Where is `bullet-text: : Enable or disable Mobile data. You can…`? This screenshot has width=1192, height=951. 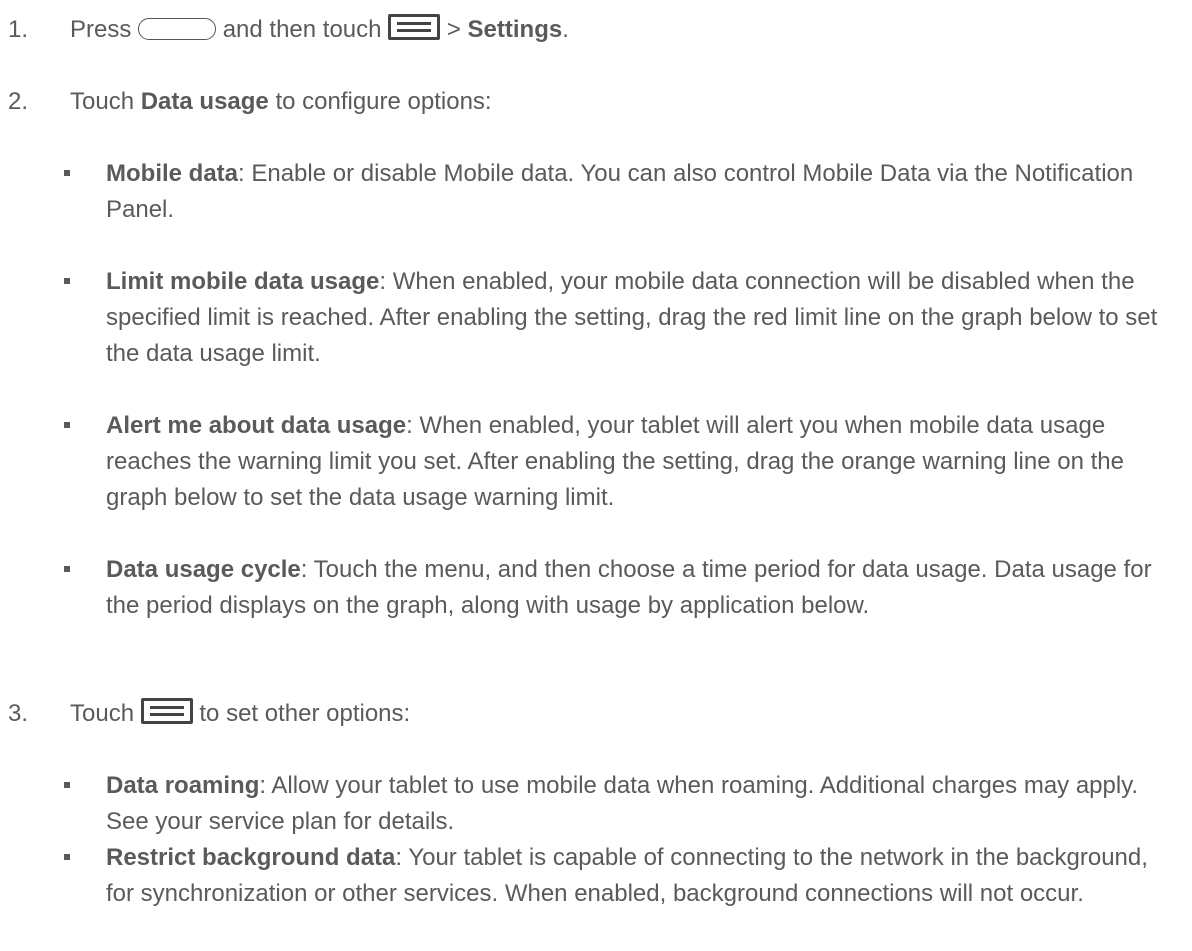 bullet-text: : Enable or disable Mobile data. You can… is located at coordinates (620, 191).